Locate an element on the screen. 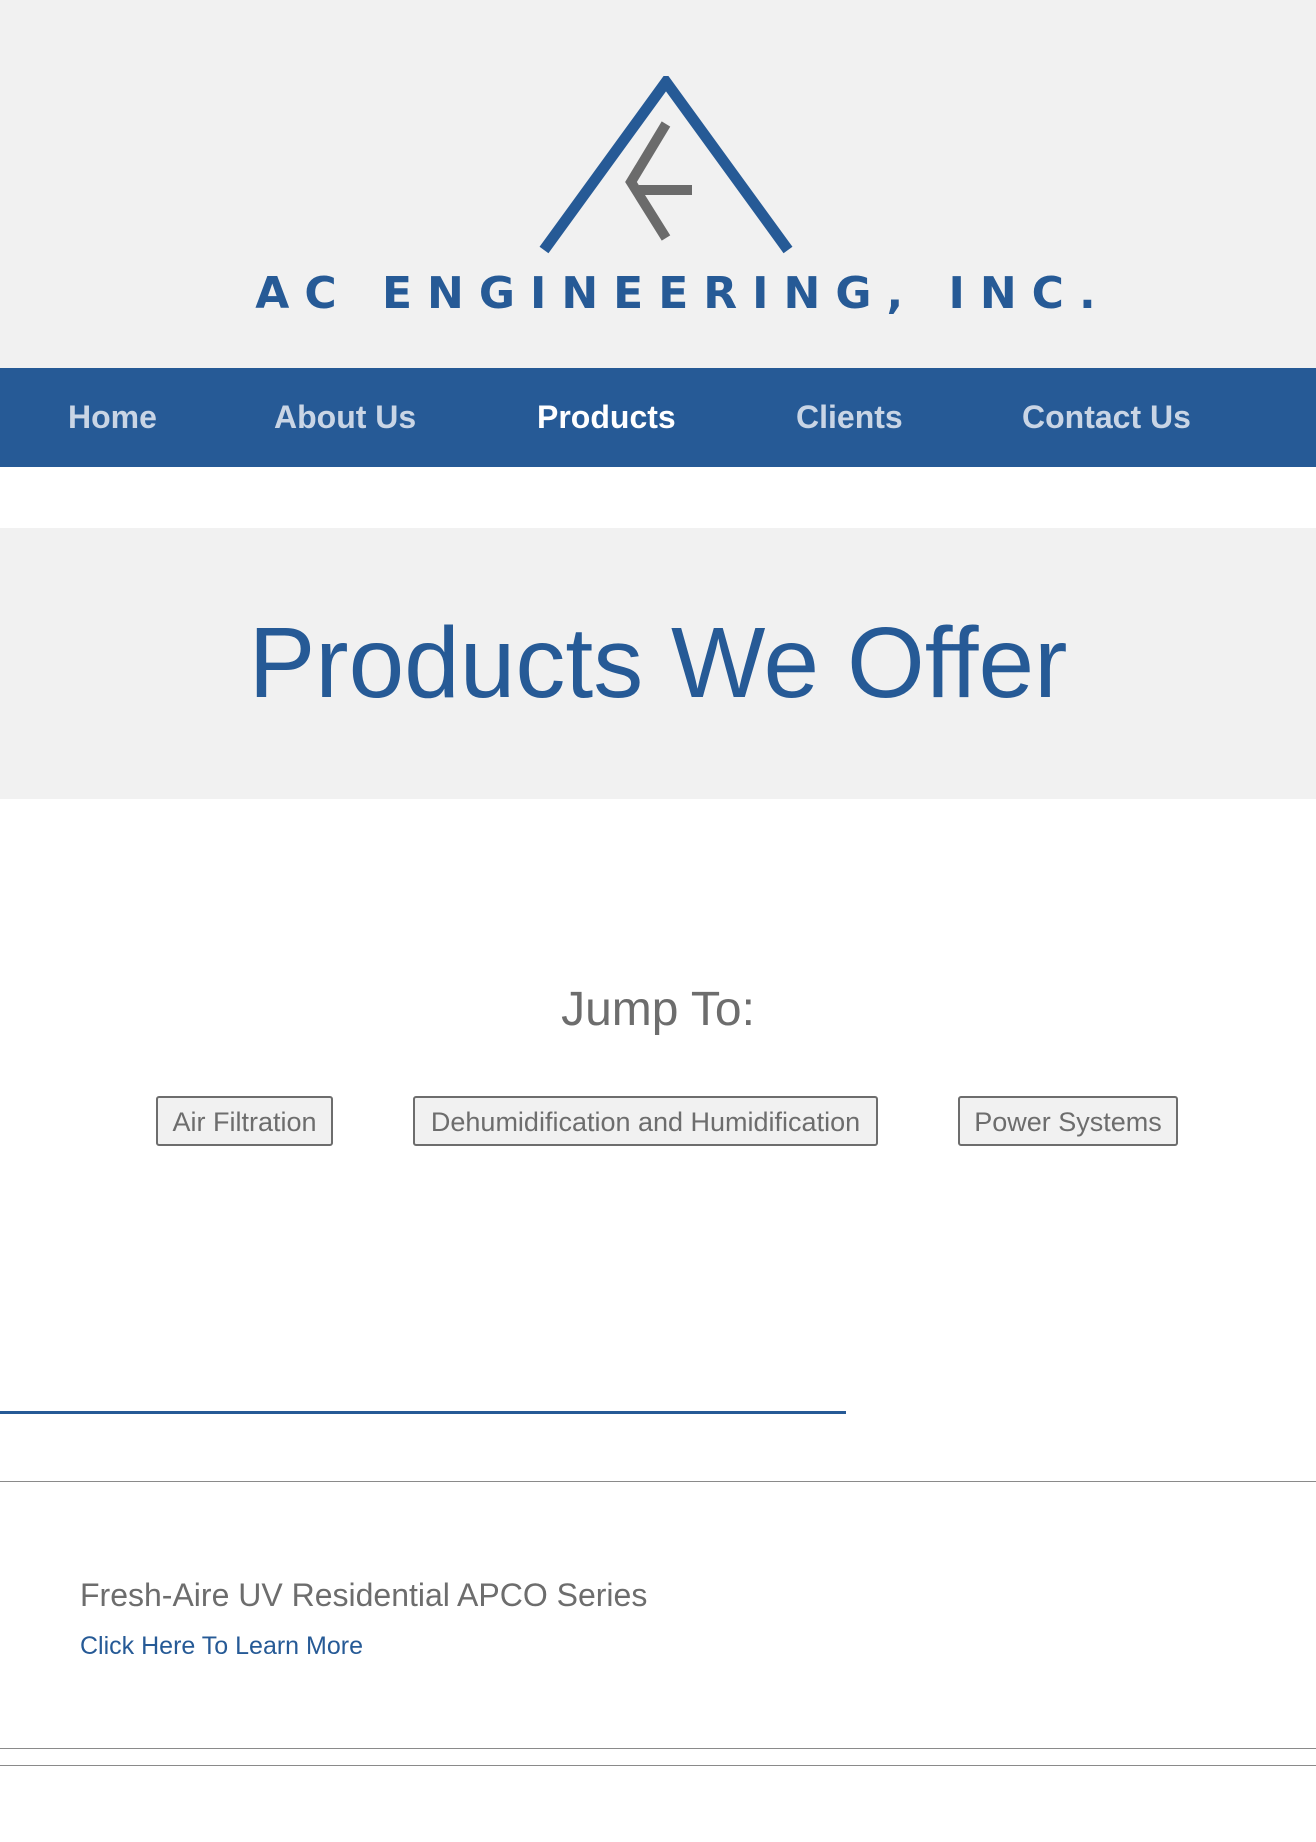 The height and width of the screenshot is (1842, 1316). page-title: Products We Offer is located at coordinates (658, 663).